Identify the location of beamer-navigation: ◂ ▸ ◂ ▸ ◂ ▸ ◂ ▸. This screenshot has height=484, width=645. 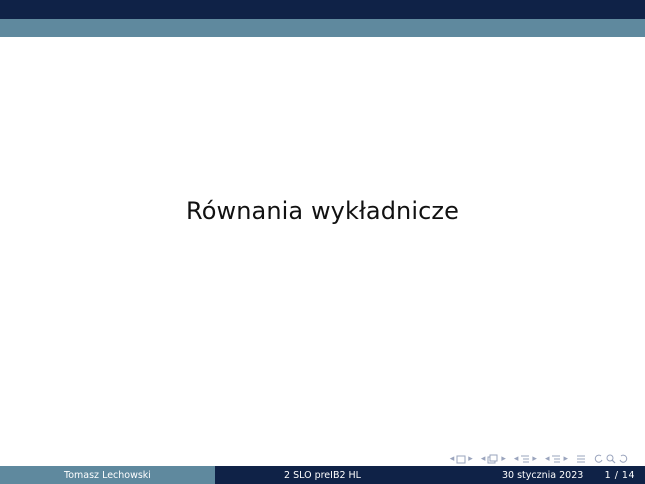
(541, 459).